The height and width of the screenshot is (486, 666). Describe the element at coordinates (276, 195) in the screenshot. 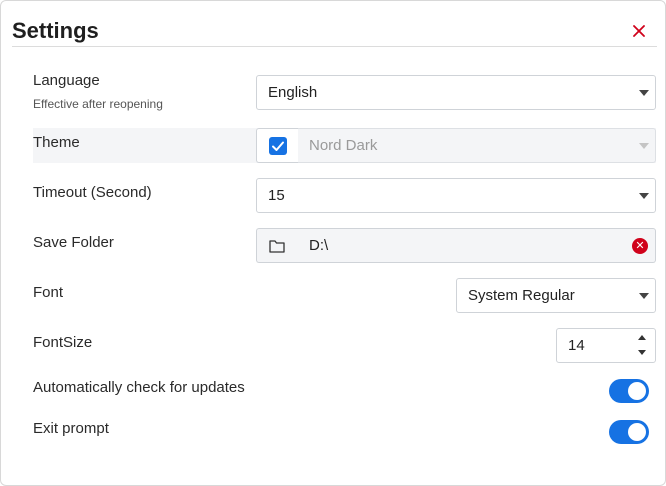

I see `timeout-select-value: 15` at that location.